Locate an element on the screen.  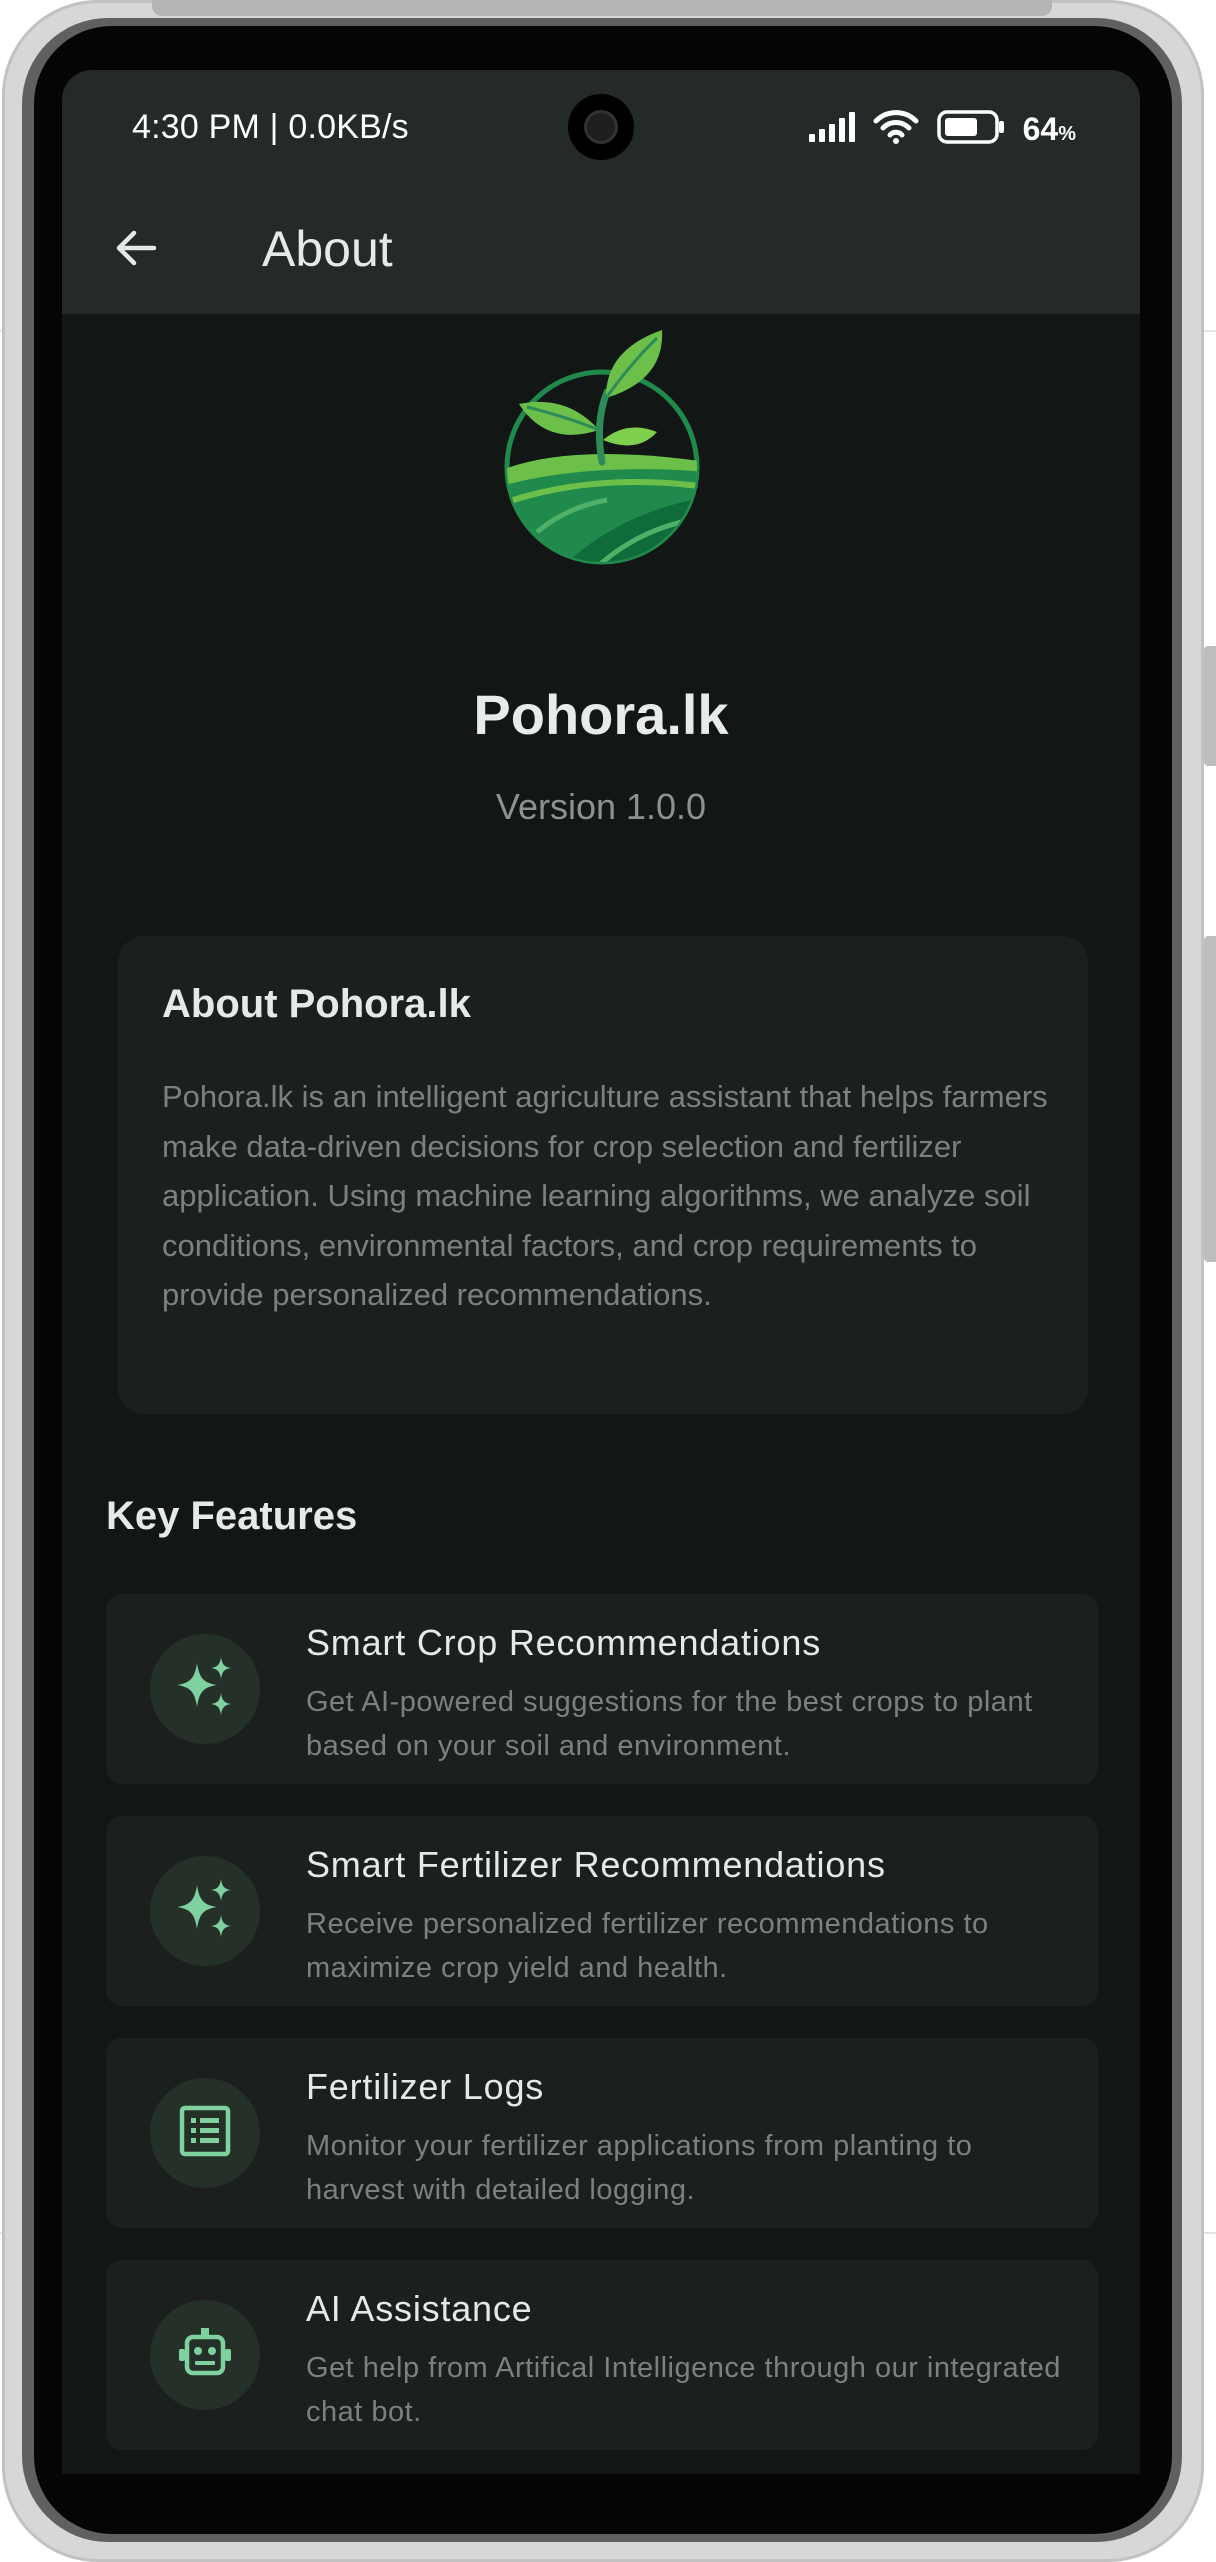
status-icons: 64% is located at coordinates (941, 129).